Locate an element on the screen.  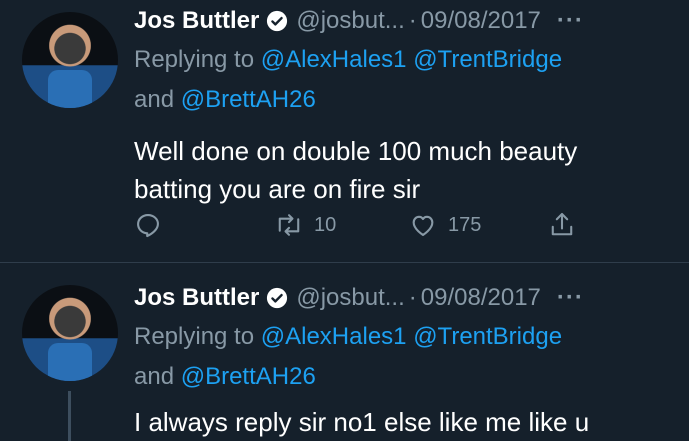
share-button is located at coordinates (562, 225).